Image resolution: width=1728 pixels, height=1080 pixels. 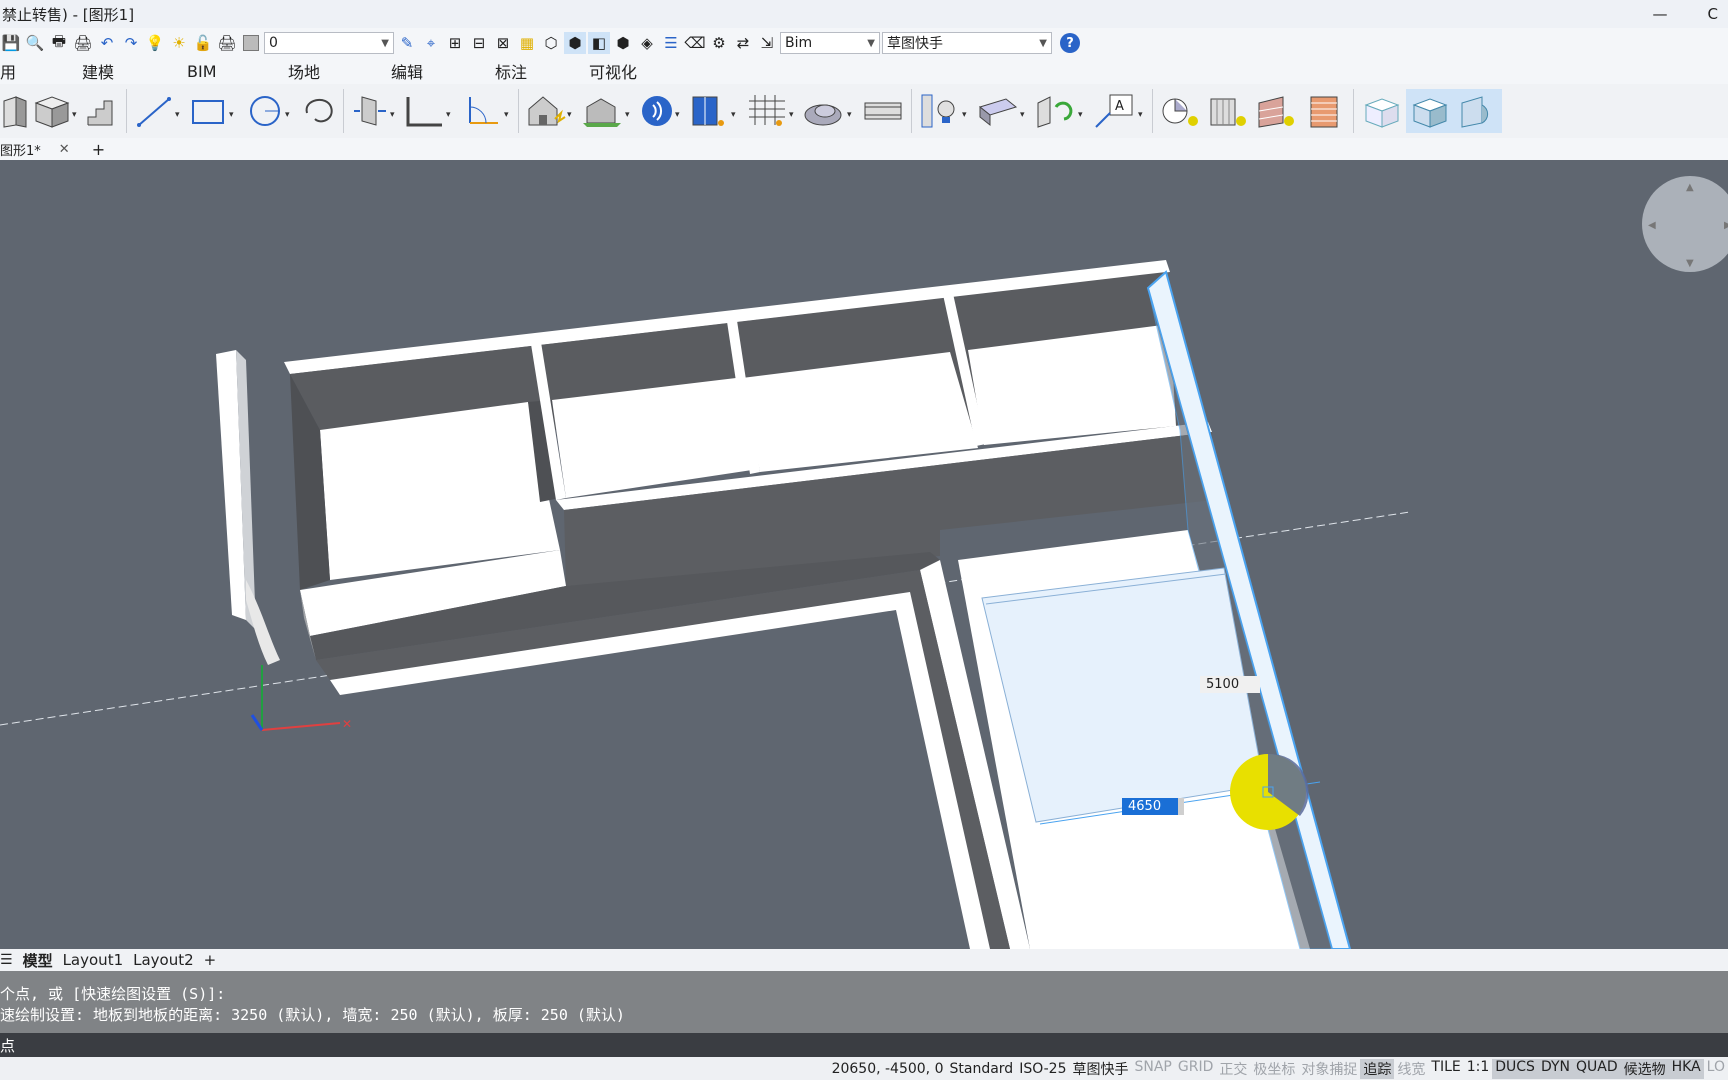 I want to click on extrude-tool-icon: ▾, so click(x=374, y=111).